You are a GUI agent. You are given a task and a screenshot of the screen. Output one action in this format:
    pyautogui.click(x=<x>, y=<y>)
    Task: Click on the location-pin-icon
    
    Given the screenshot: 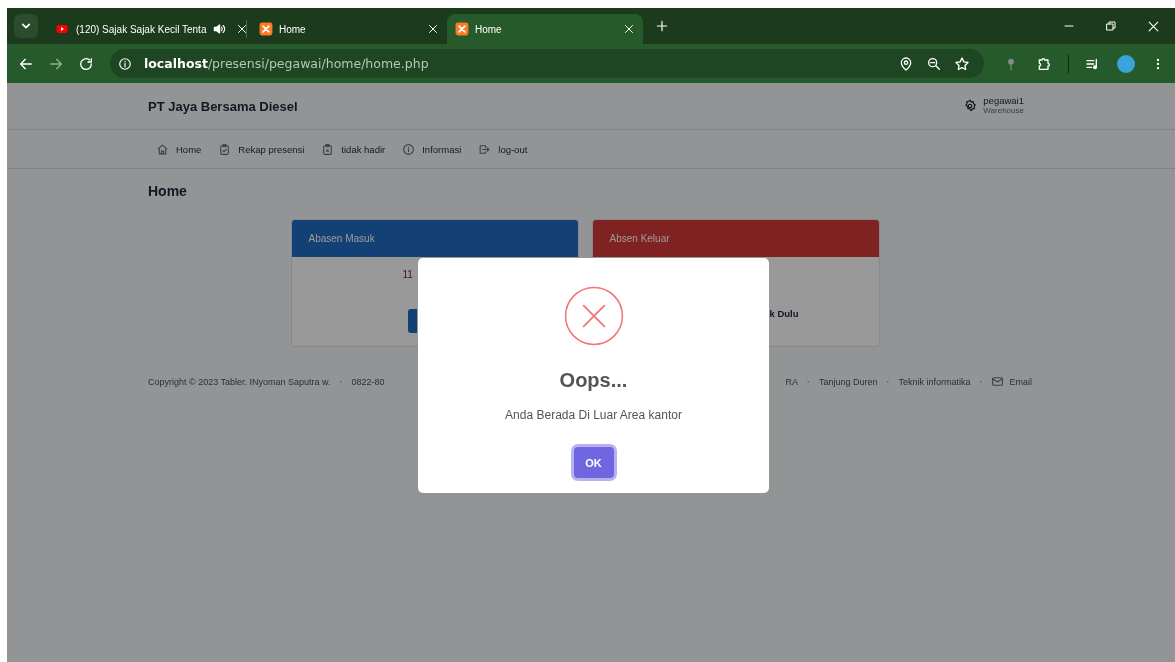 What is the action you would take?
    pyautogui.click(x=906, y=63)
    